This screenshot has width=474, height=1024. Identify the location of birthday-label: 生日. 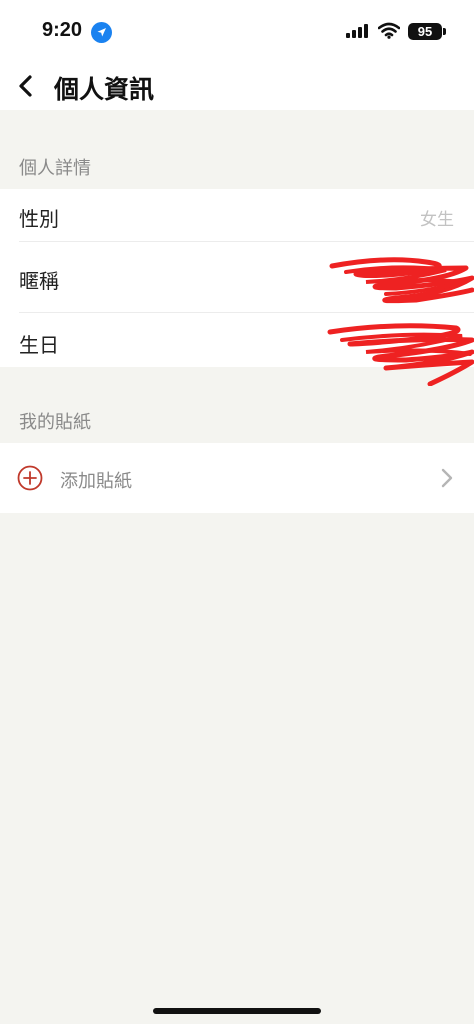
(39, 345).